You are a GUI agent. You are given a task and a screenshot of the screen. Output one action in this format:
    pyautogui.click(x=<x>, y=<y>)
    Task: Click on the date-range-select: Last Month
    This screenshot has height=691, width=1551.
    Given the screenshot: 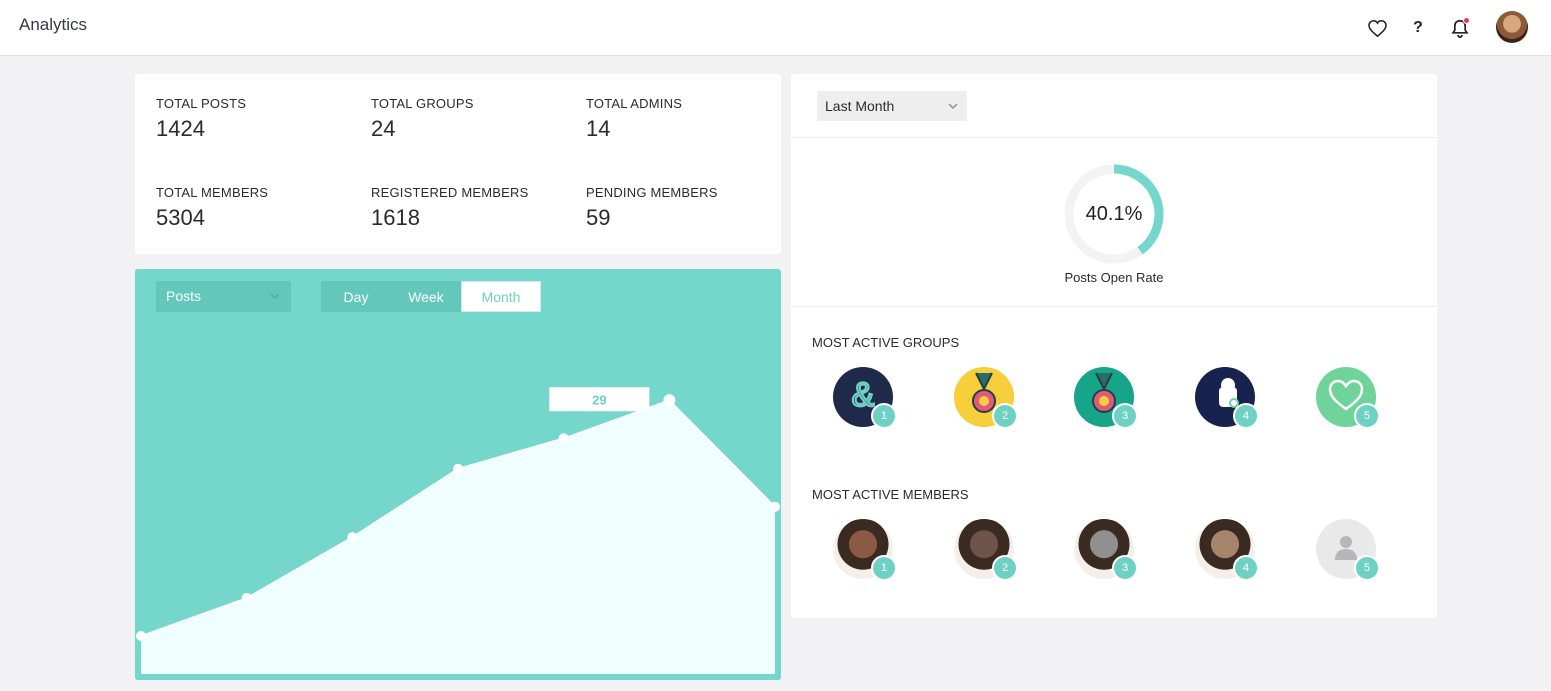 What is the action you would take?
    pyautogui.click(x=892, y=106)
    